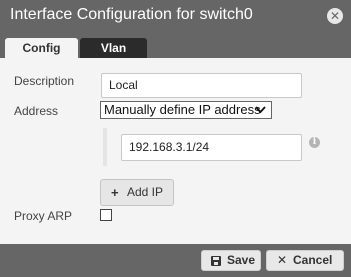  I want to click on proxy-arp-label: Proxy ARP, so click(43, 216).